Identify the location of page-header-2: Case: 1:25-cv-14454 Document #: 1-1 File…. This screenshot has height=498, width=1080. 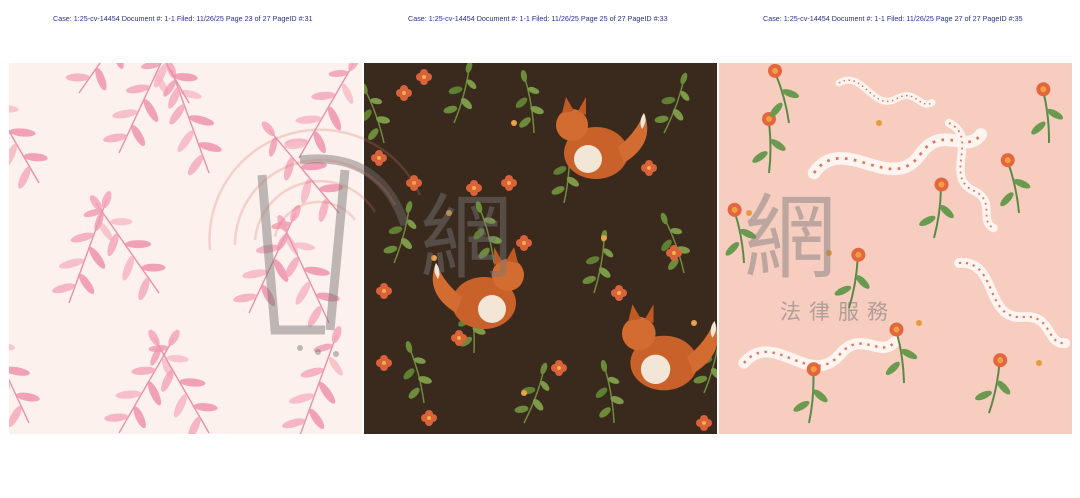
(538, 18).